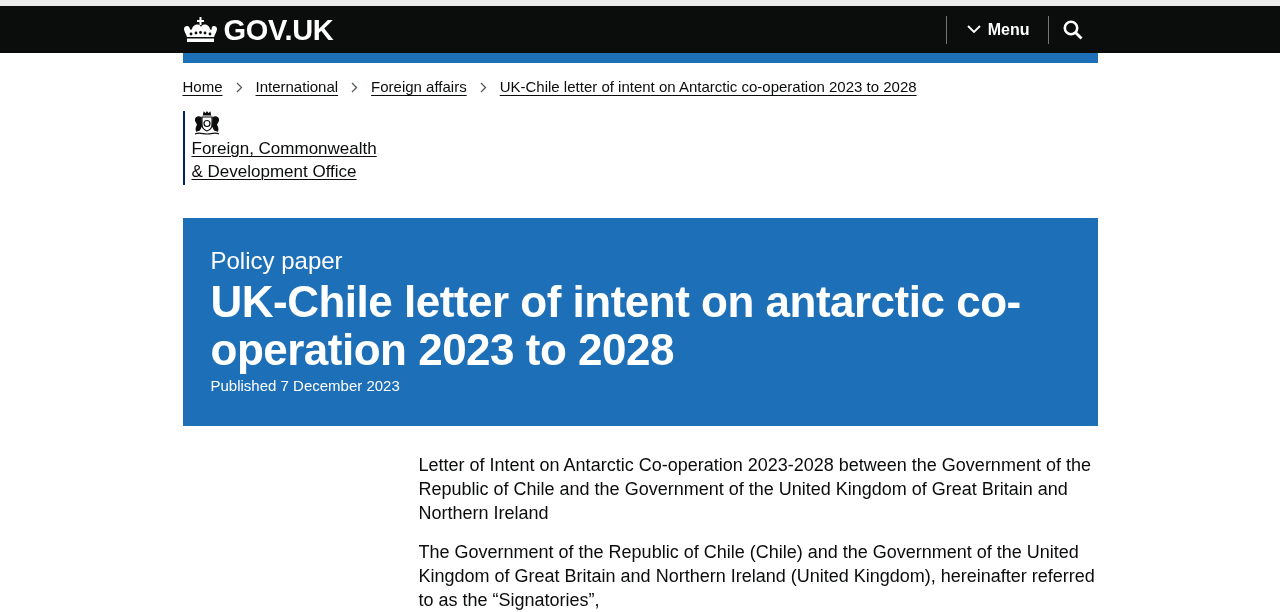 The height and width of the screenshot is (612, 1280). What do you see at coordinates (708, 87) in the screenshot?
I see `breadcrumb-link: UK-Chile letter of intent on Antarctic co-operation 2023 to 2028` at bounding box center [708, 87].